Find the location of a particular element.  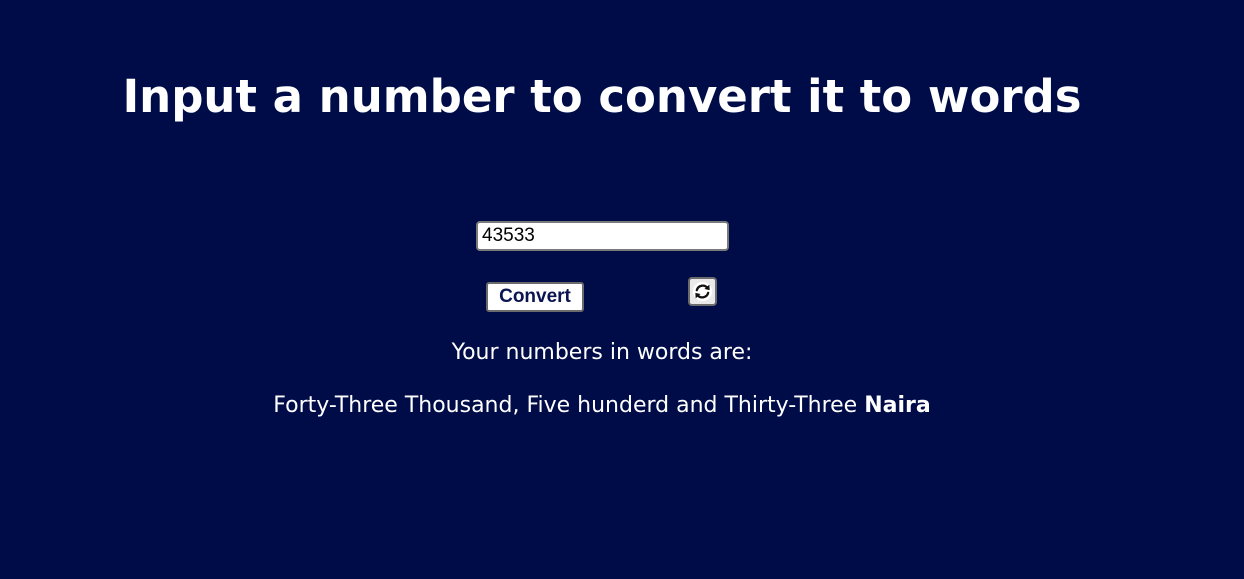

convert-button: Convert is located at coordinates (535, 297).